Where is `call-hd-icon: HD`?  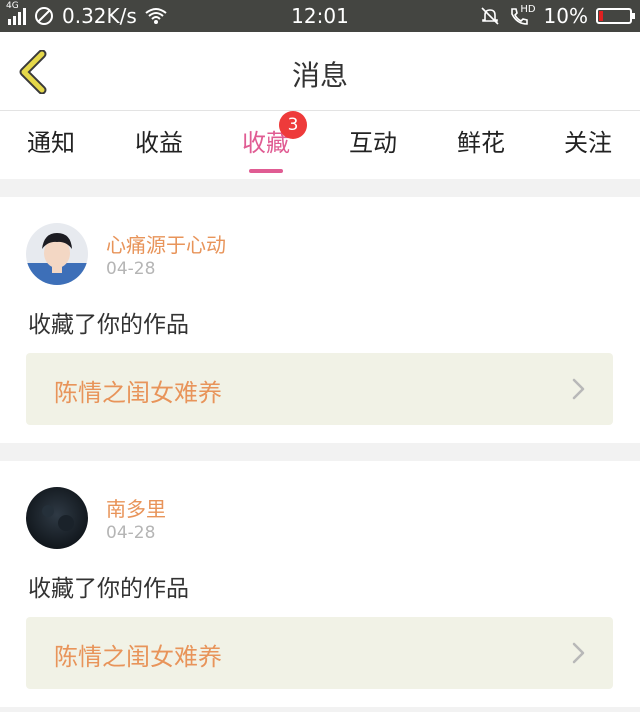 call-hd-icon: HD is located at coordinates (522, 15).